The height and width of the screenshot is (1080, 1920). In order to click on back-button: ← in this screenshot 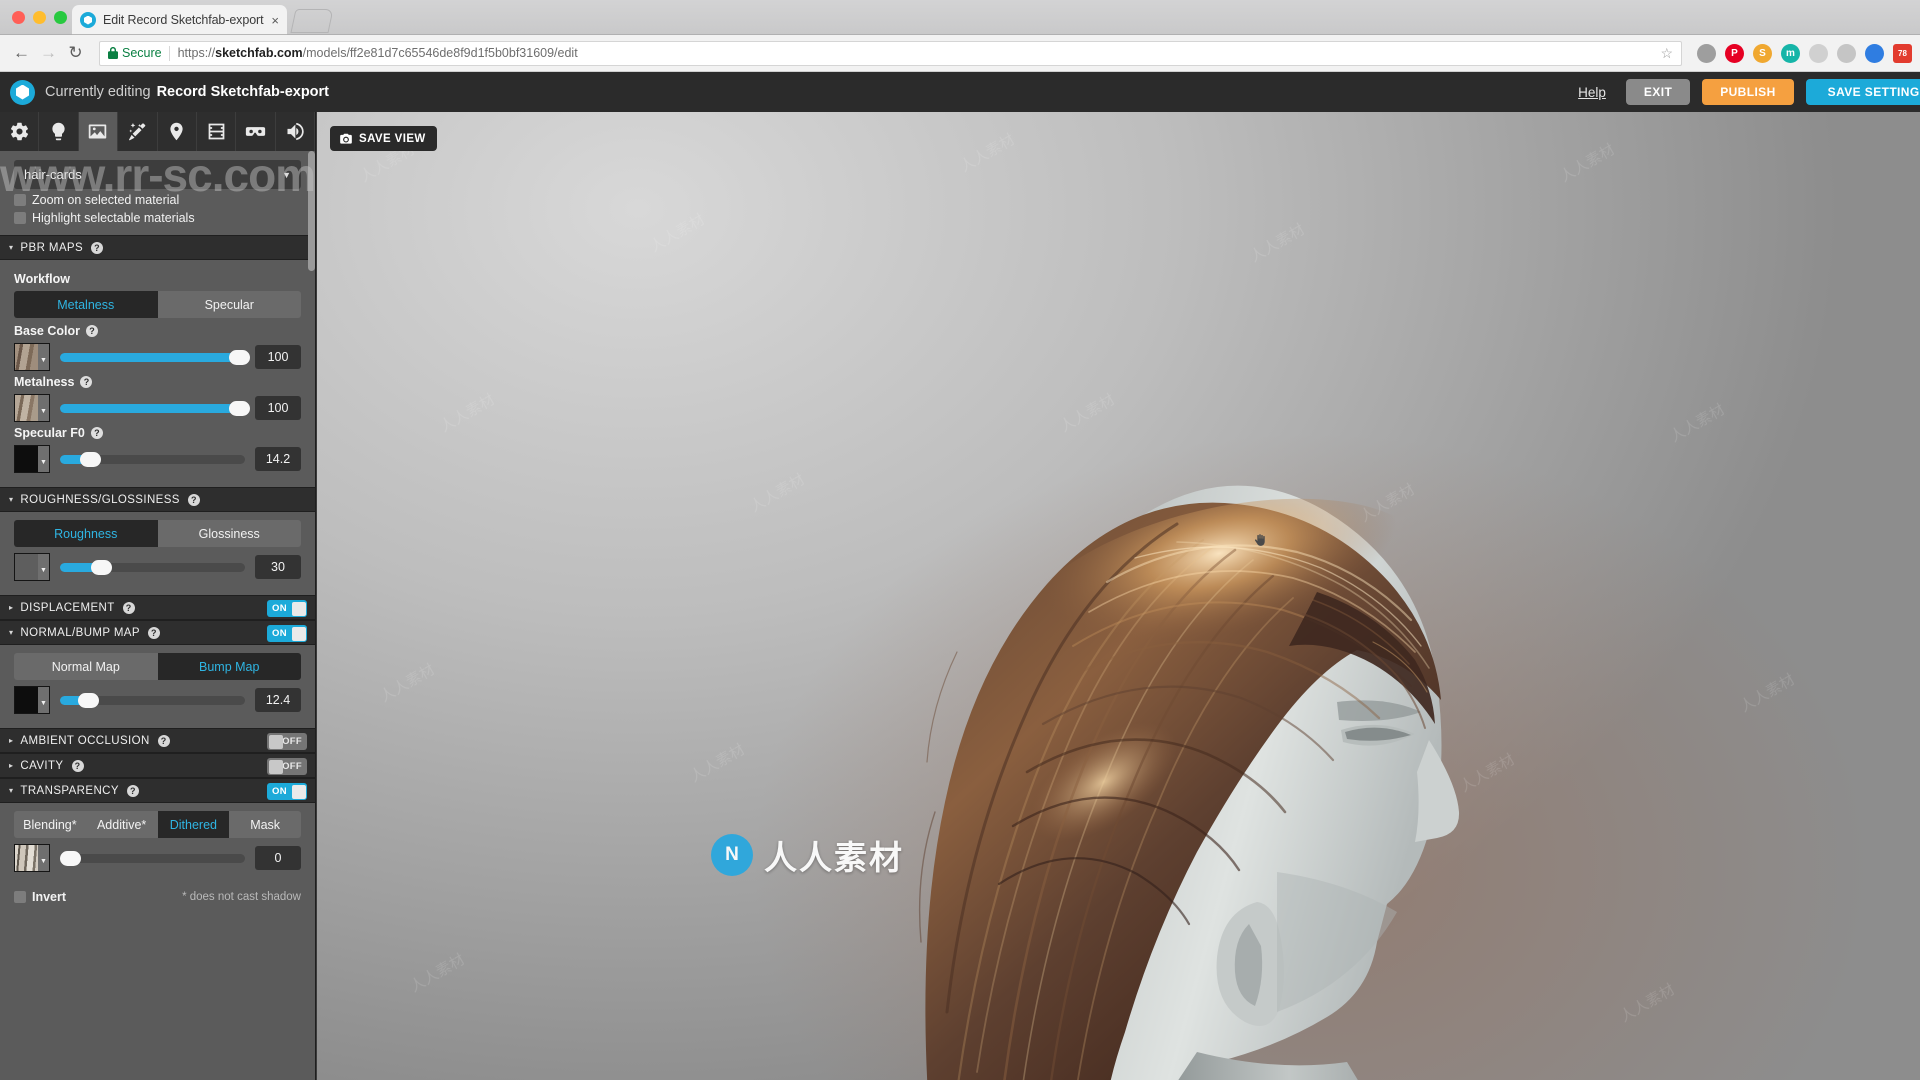, I will do `click(21, 53)`.